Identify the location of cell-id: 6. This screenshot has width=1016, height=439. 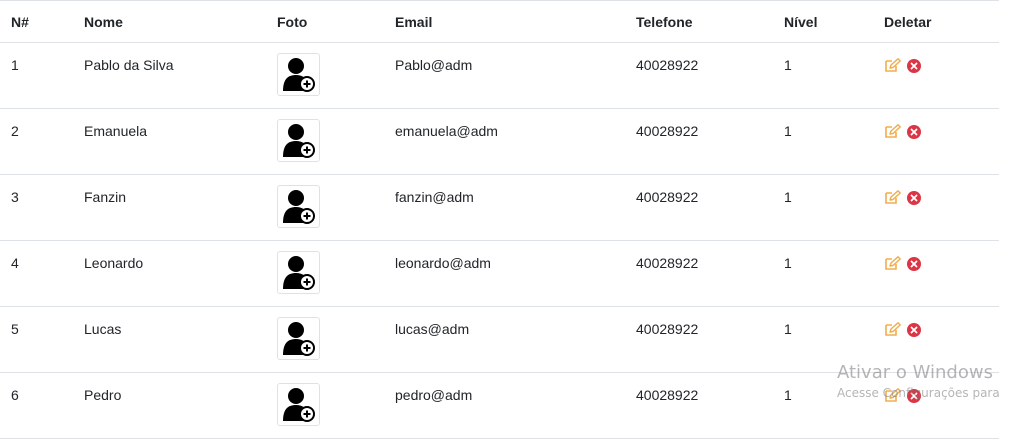
(36, 405).